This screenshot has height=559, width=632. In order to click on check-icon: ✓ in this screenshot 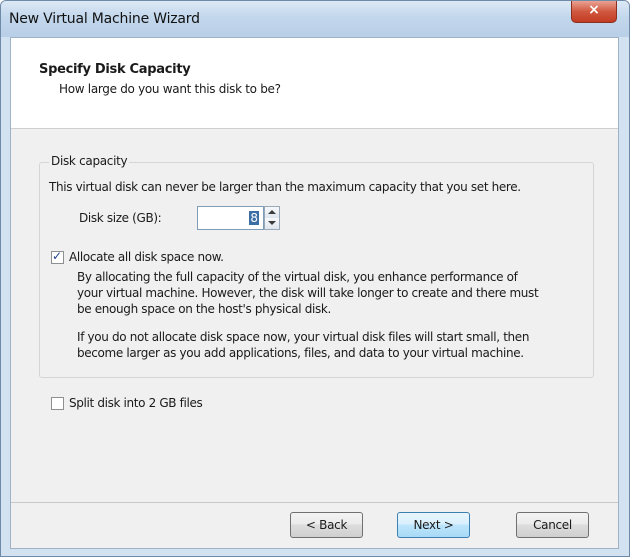, I will do `click(57, 256)`.